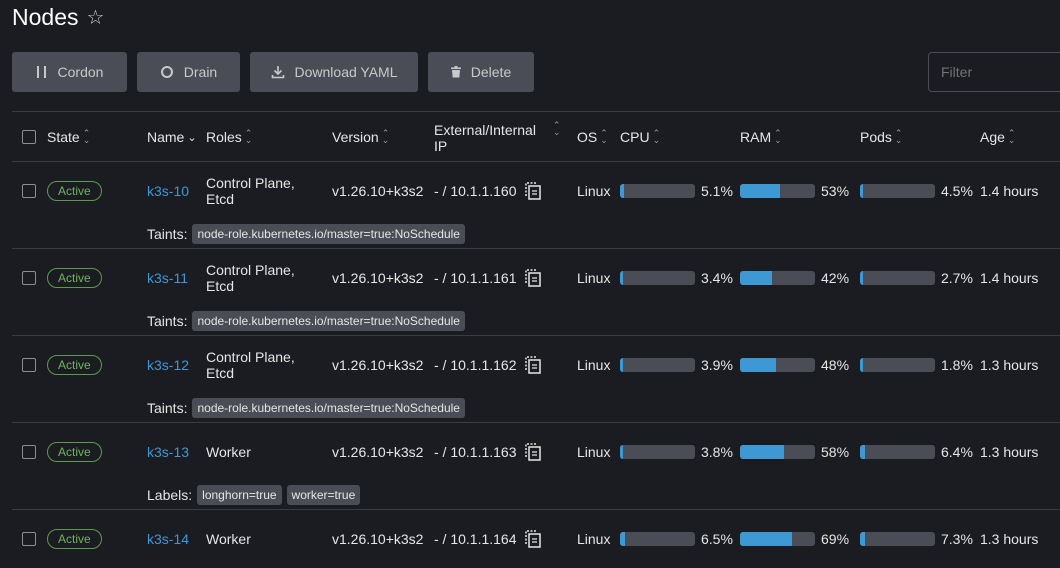  I want to click on column-header-name: Name ⌄, so click(172, 137).